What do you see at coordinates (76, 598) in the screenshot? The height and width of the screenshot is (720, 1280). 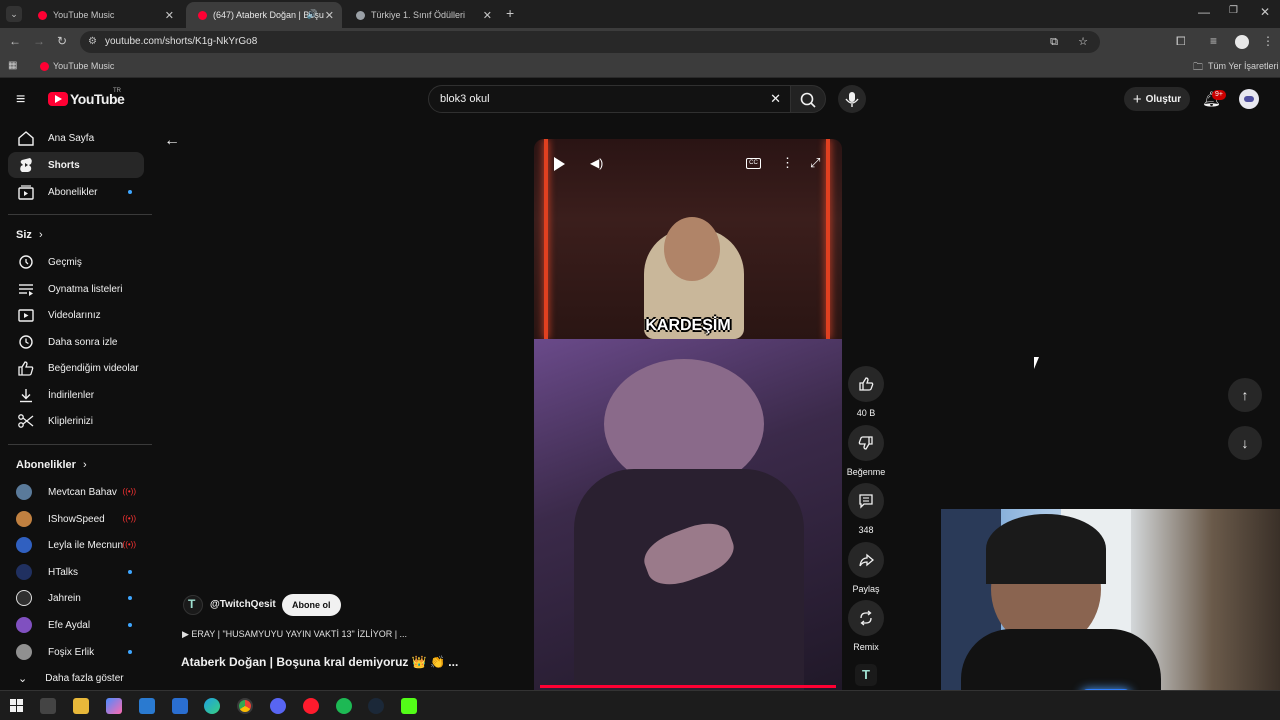 I see `sidebar-sub-jahrein: Jahrein` at bounding box center [76, 598].